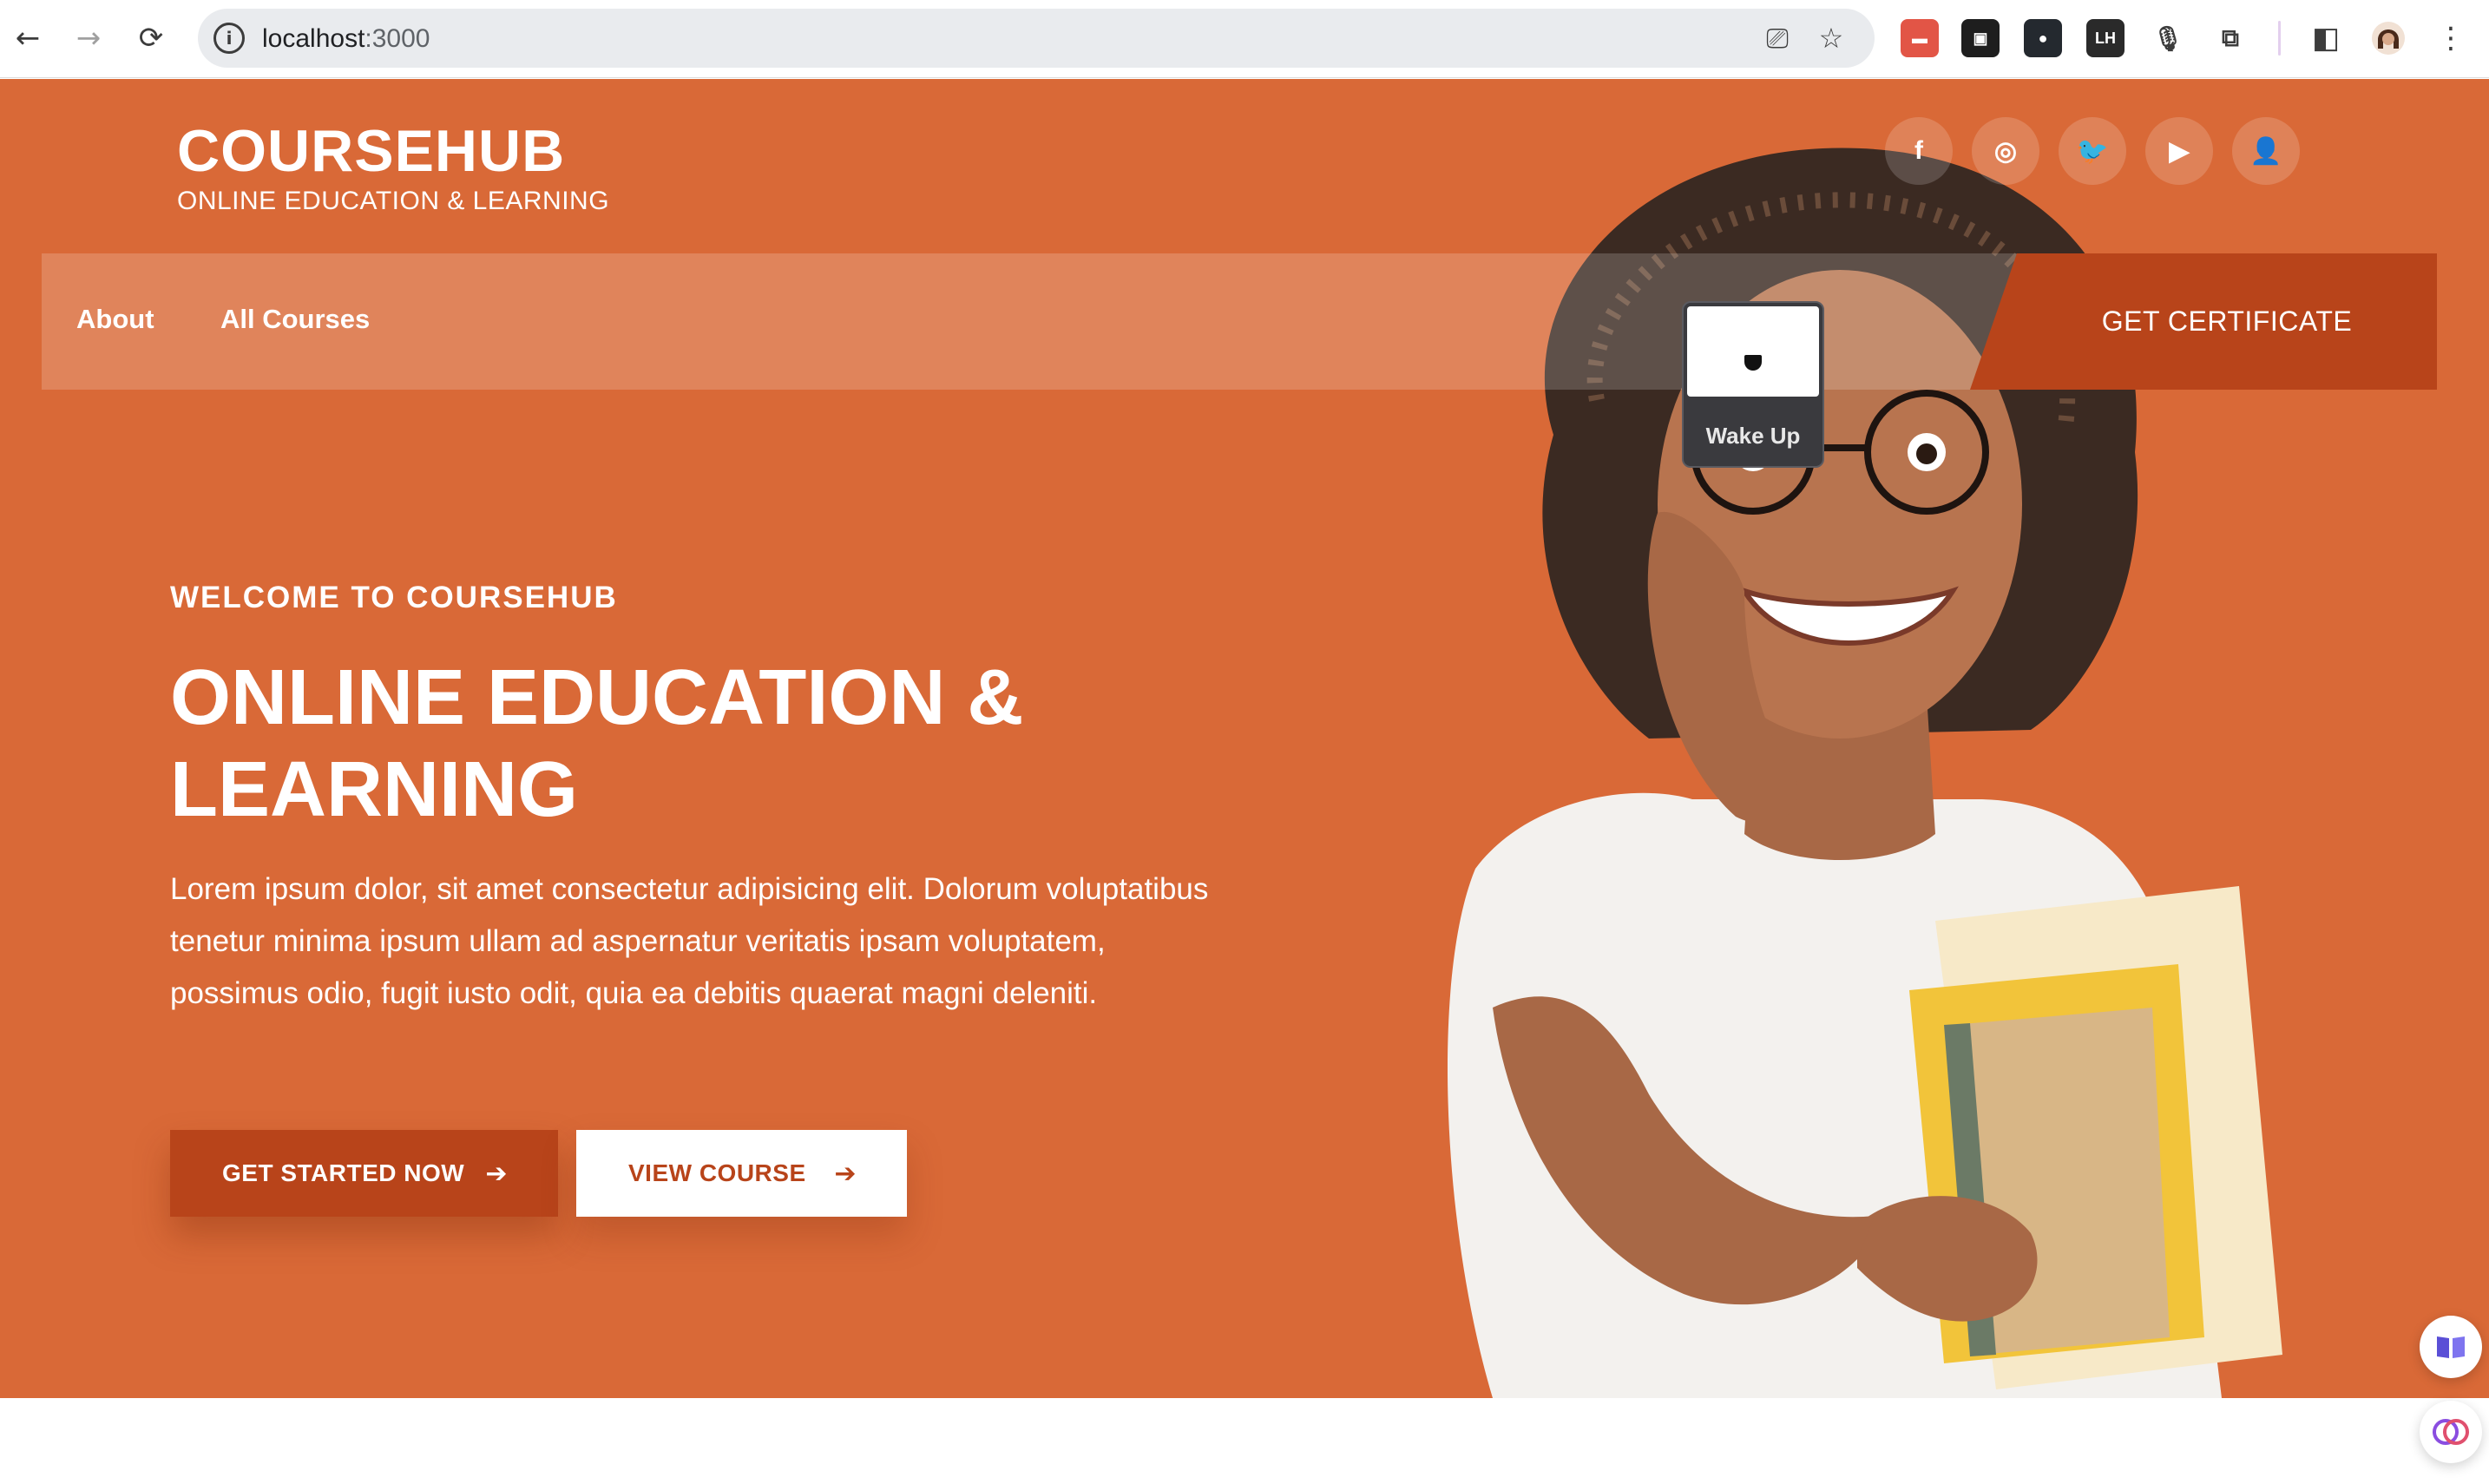 This screenshot has height=1484, width=2489. What do you see at coordinates (394, 597) in the screenshot?
I see `welcome-eyebrow: WELCOME TO COURSEHUB` at bounding box center [394, 597].